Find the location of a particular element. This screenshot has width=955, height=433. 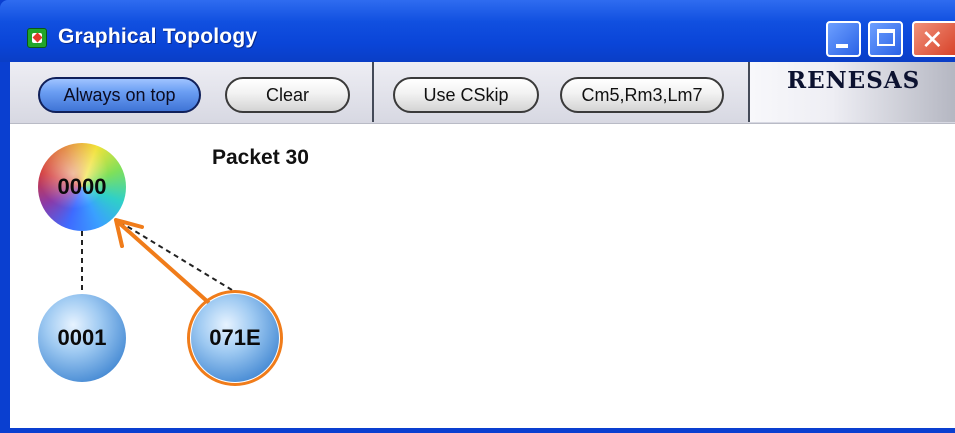

maximize-button is located at coordinates (885, 39).